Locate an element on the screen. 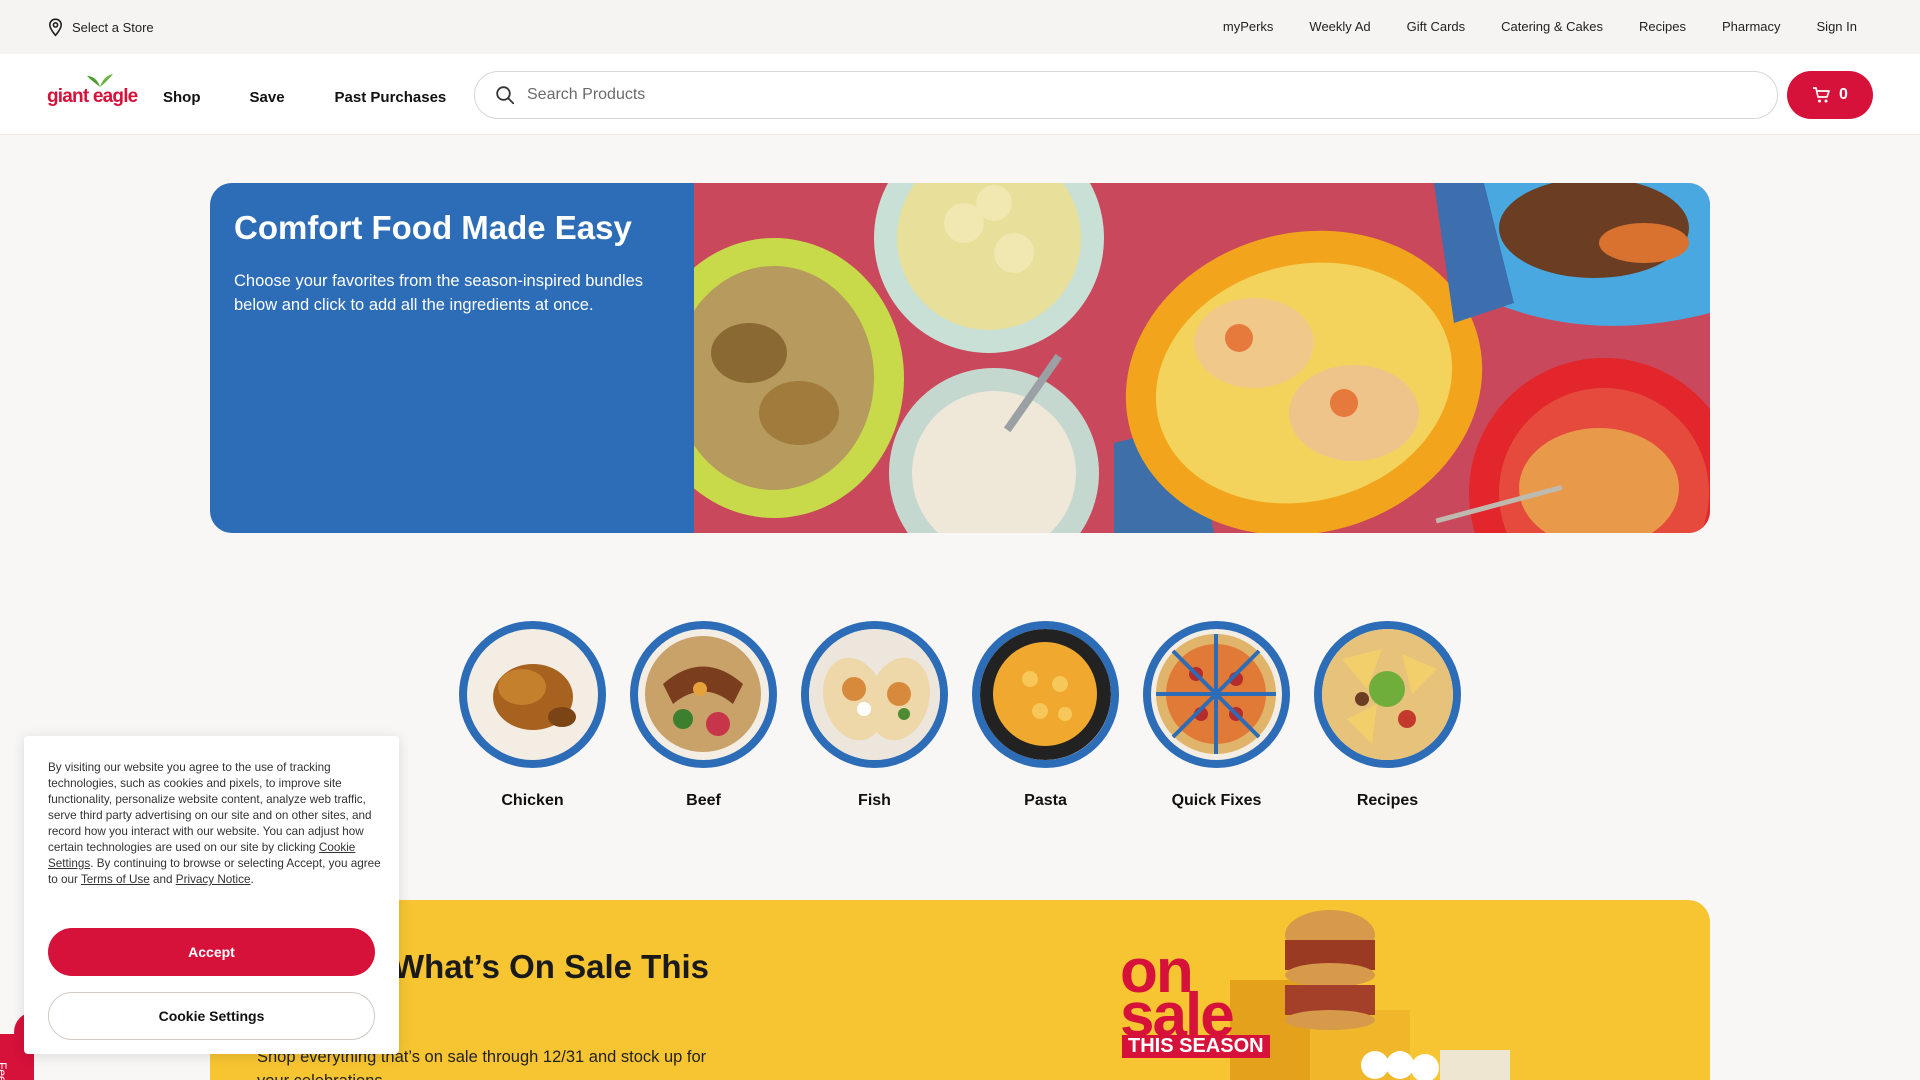  category-quick-fixes-circle is located at coordinates (1216, 694).